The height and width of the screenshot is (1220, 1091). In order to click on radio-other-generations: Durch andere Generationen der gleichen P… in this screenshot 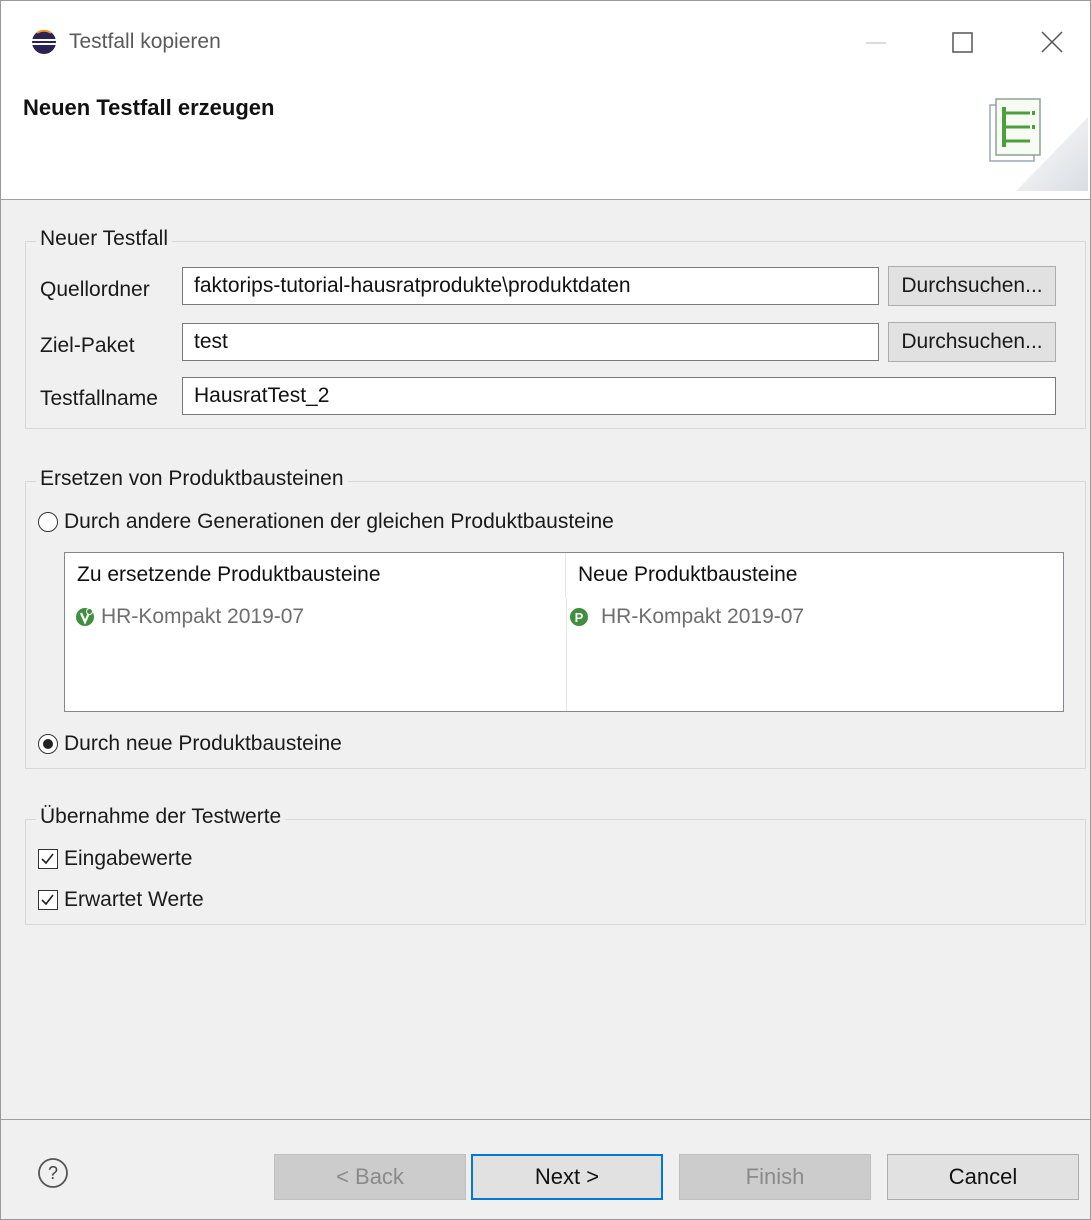, I will do `click(326, 522)`.